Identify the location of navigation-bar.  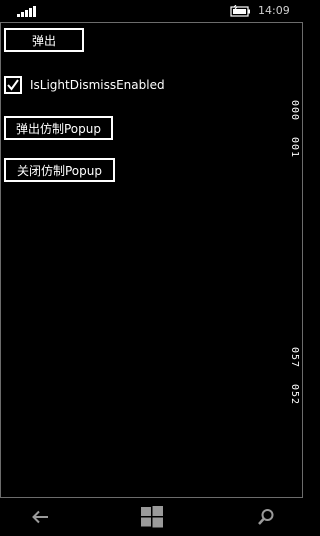
(151, 517).